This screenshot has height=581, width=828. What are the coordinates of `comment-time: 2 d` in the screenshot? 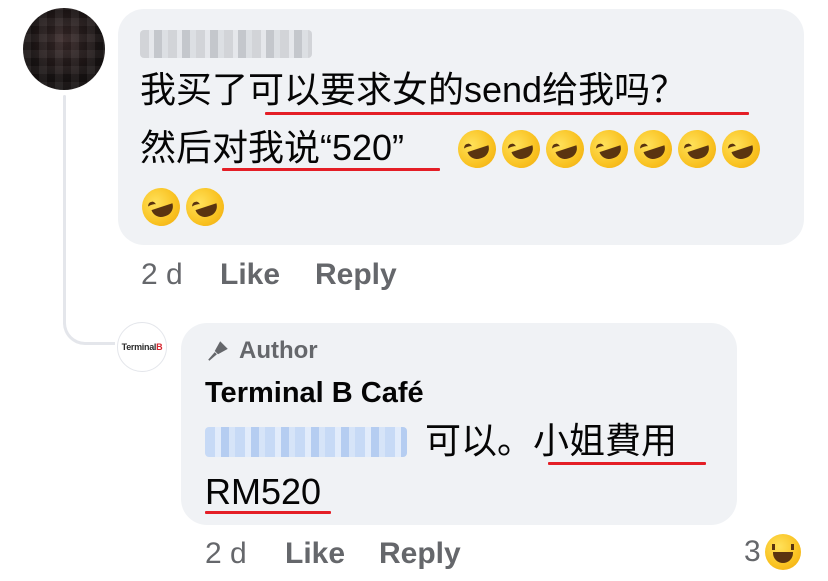 It's located at (162, 275).